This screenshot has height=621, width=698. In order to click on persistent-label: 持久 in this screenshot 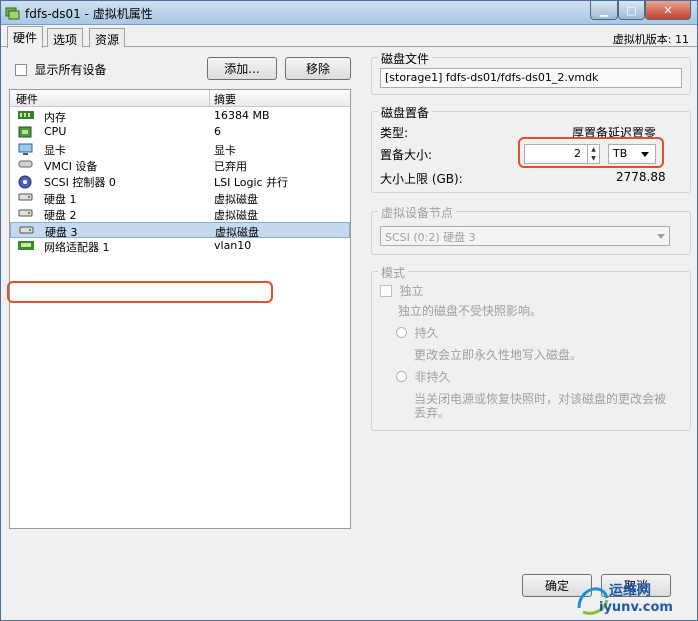, I will do `click(426, 333)`.